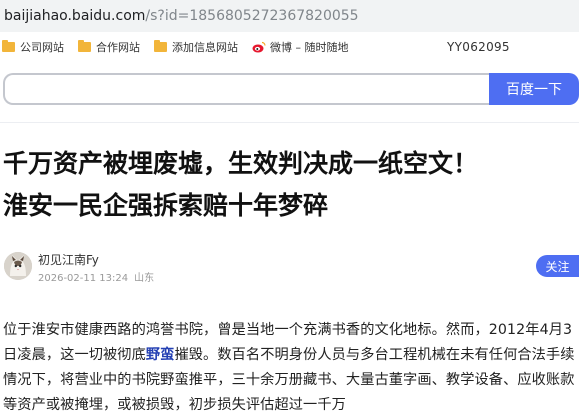  What do you see at coordinates (144, 278) in the screenshot?
I see `publish-location: 山东` at bounding box center [144, 278].